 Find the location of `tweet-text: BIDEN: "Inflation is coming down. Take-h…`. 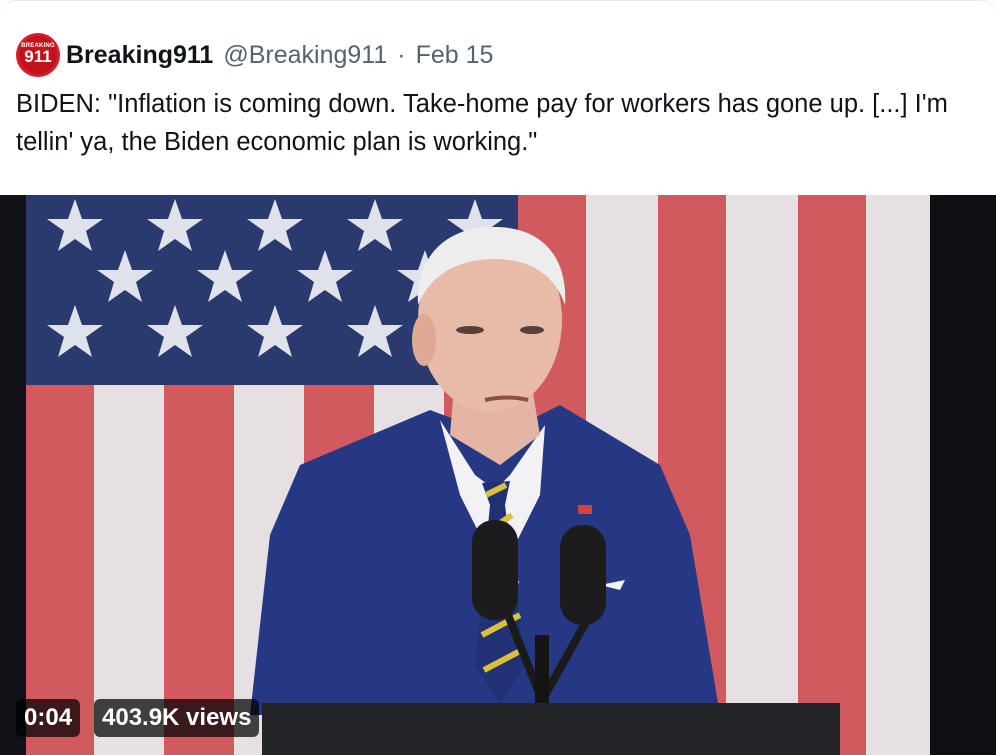

tweet-text: BIDEN: "Inflation is coming down. Take-h… is located at coordinates (482, 123).